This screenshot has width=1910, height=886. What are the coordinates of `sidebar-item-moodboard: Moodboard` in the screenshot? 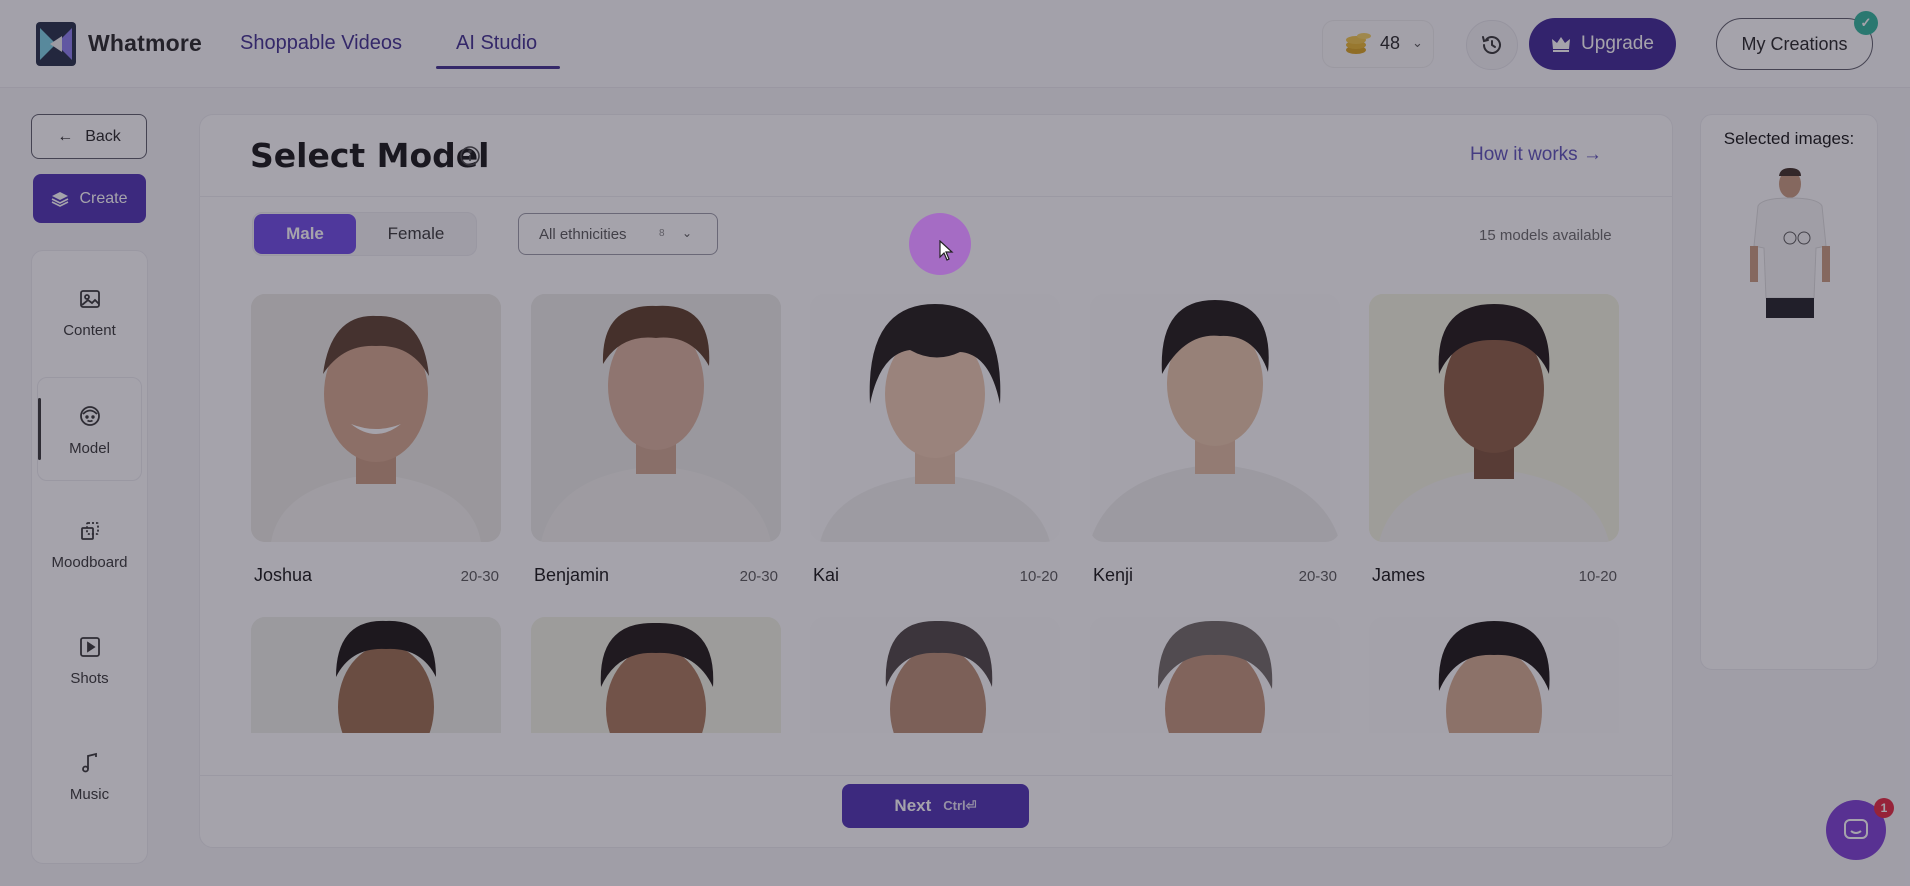 It's located at (89, 545).